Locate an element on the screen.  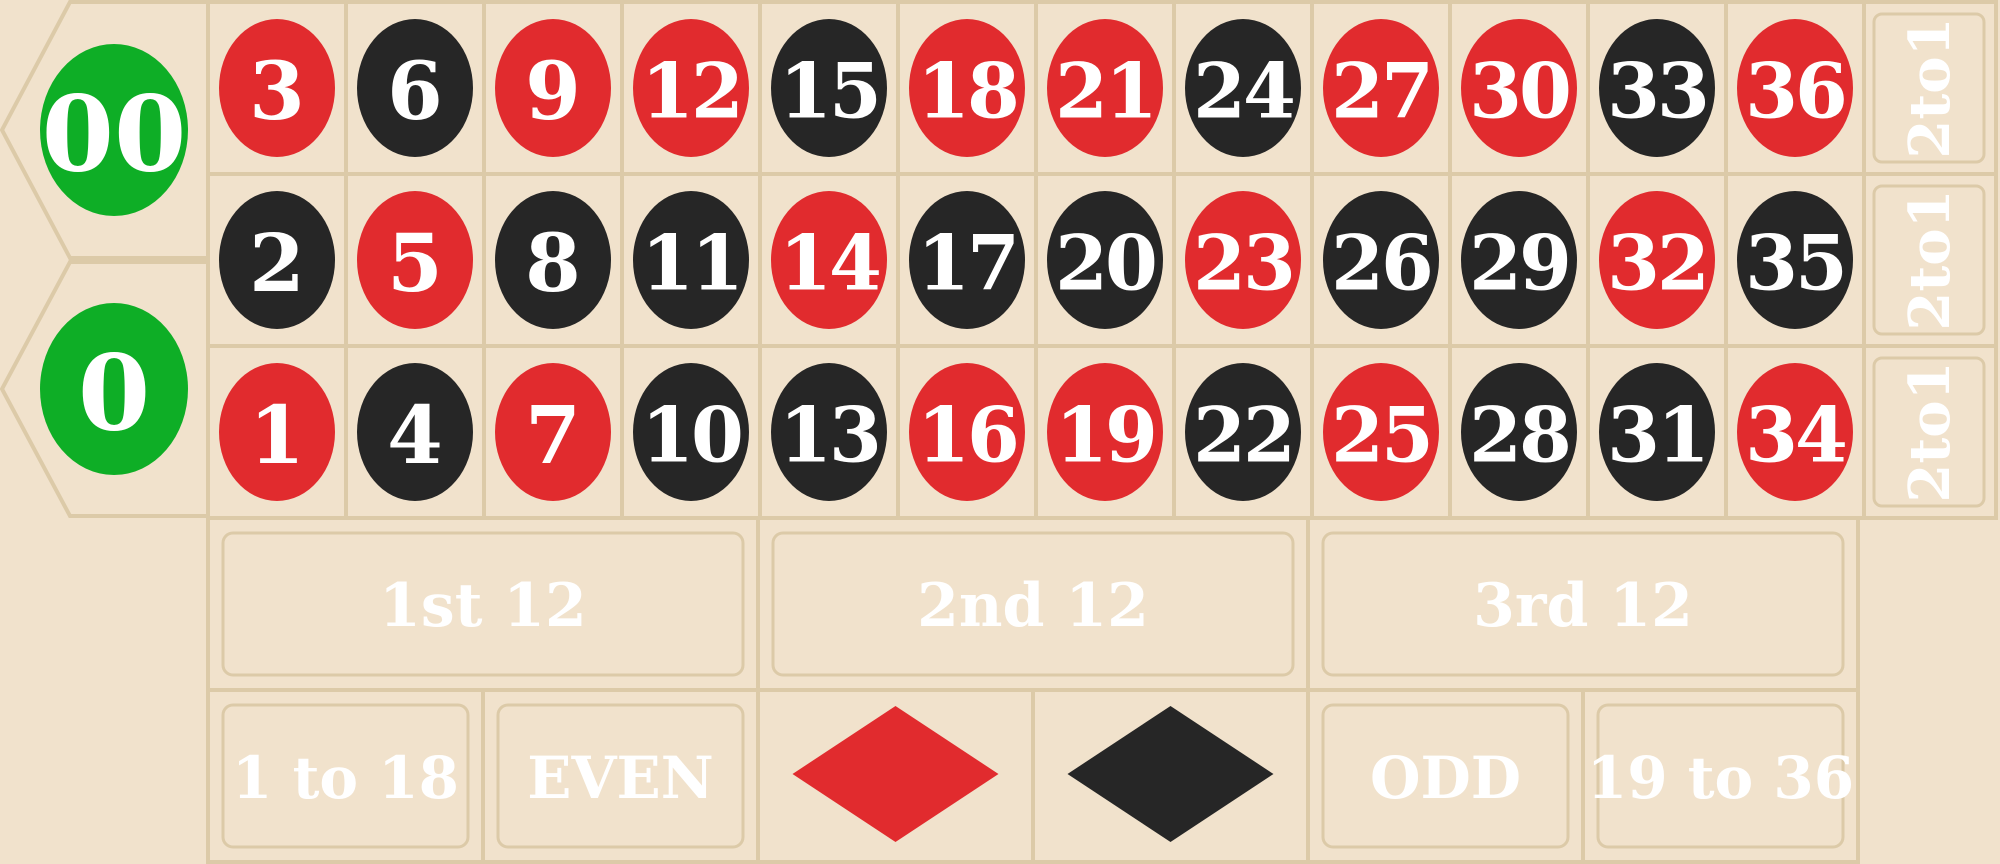
number-label: 10 is located at coordinates (691, 435).